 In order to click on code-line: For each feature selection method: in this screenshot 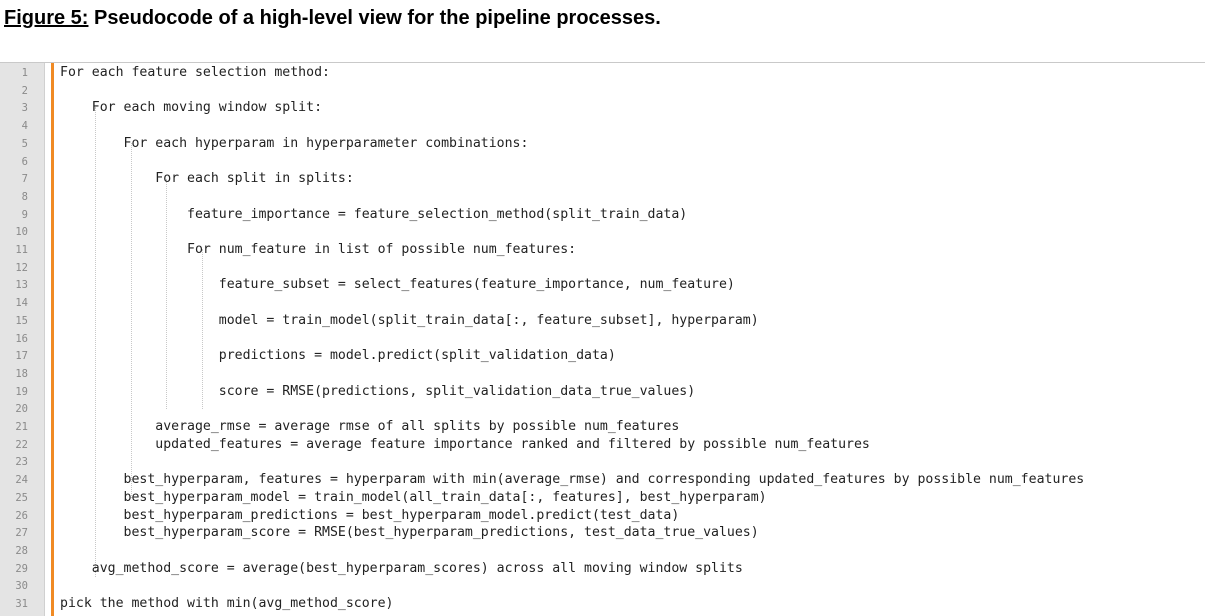, I will do `click(195, 72)`.